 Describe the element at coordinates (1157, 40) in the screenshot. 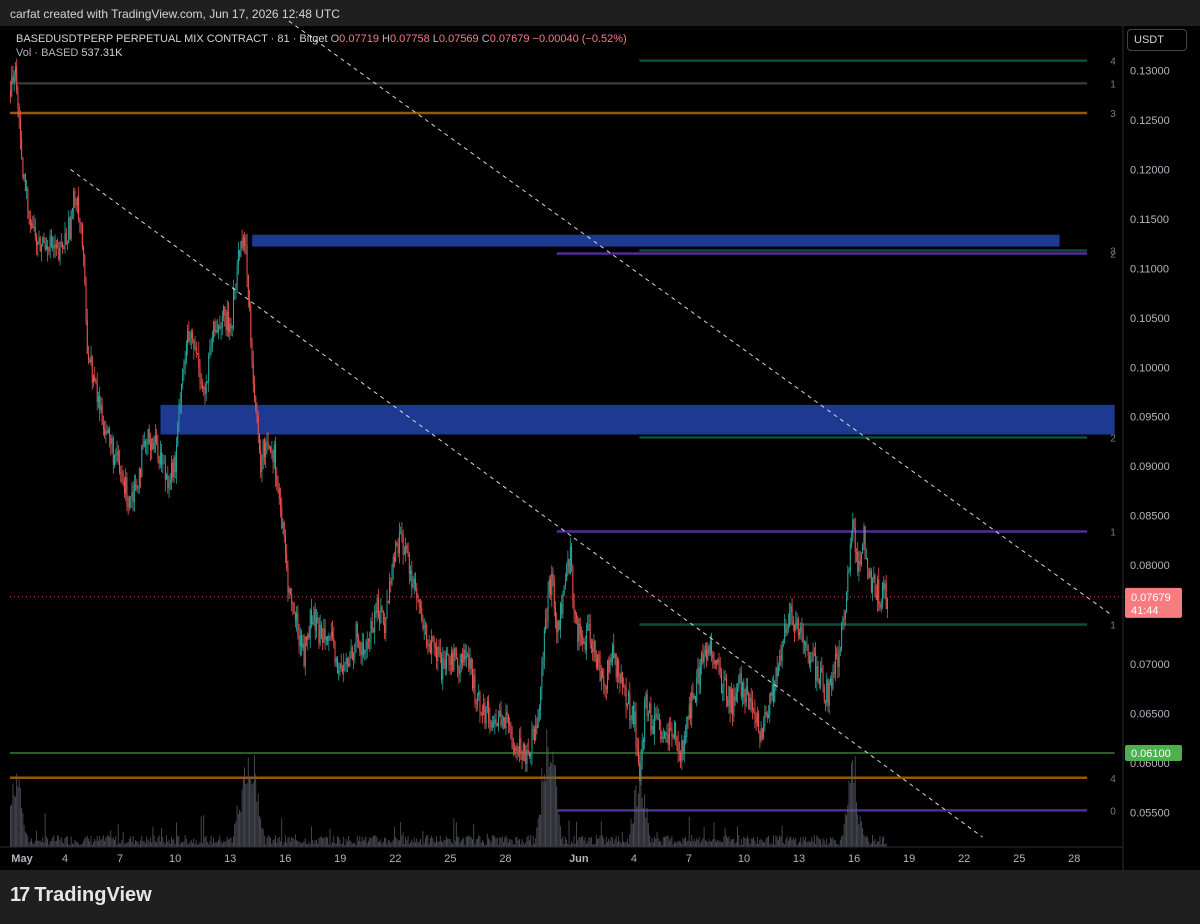

I see `currency-button: USDT` at that location.